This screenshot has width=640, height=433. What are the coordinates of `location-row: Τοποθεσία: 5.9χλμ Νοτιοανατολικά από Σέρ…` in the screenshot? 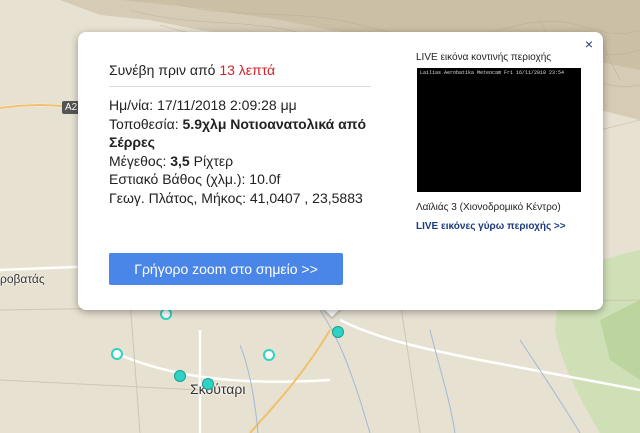 It's located at (241, 133).